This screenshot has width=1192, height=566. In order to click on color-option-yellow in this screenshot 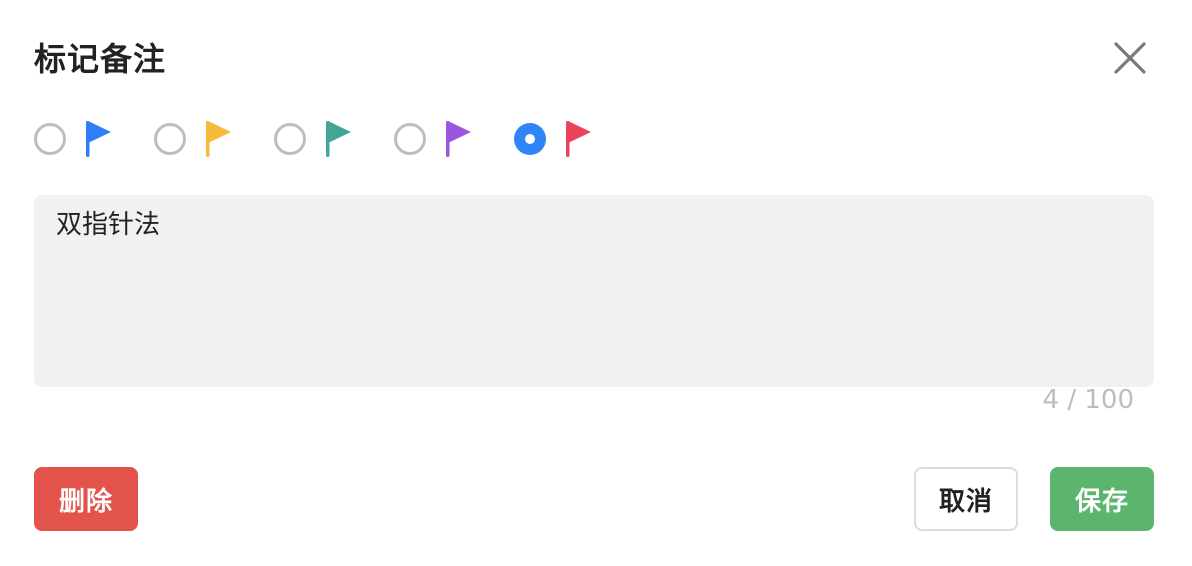, I will do `click(214, 139)`.